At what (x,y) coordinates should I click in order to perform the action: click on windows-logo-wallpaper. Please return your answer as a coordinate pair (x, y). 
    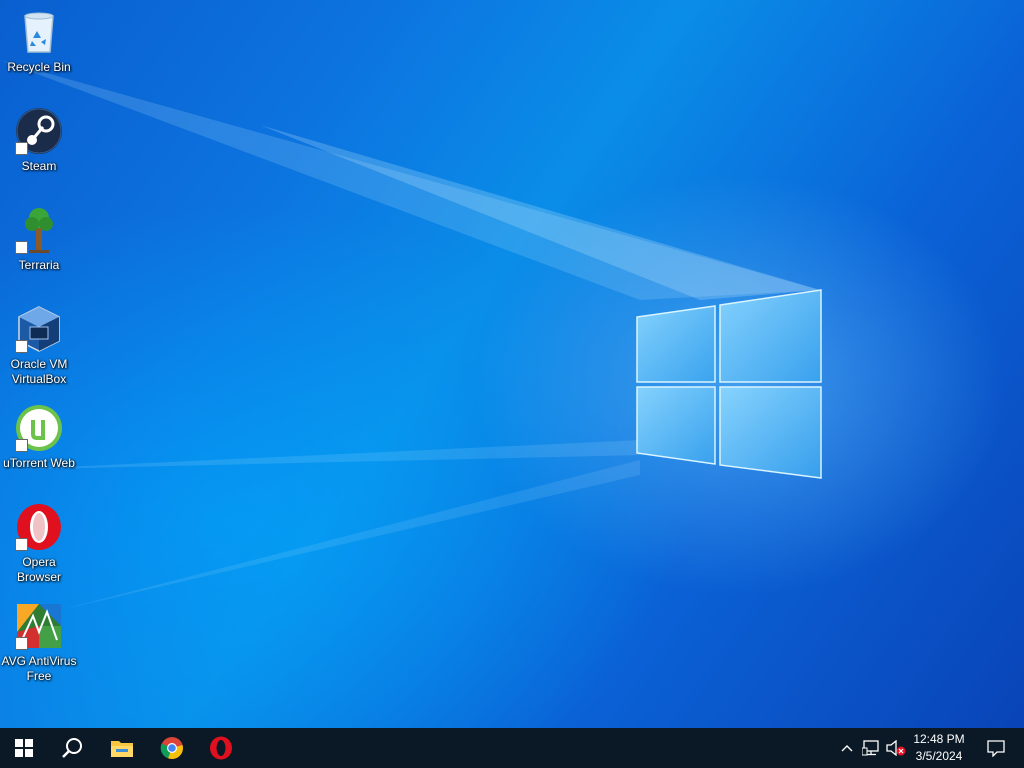
    Looking at the image, I should click on (729, 384).